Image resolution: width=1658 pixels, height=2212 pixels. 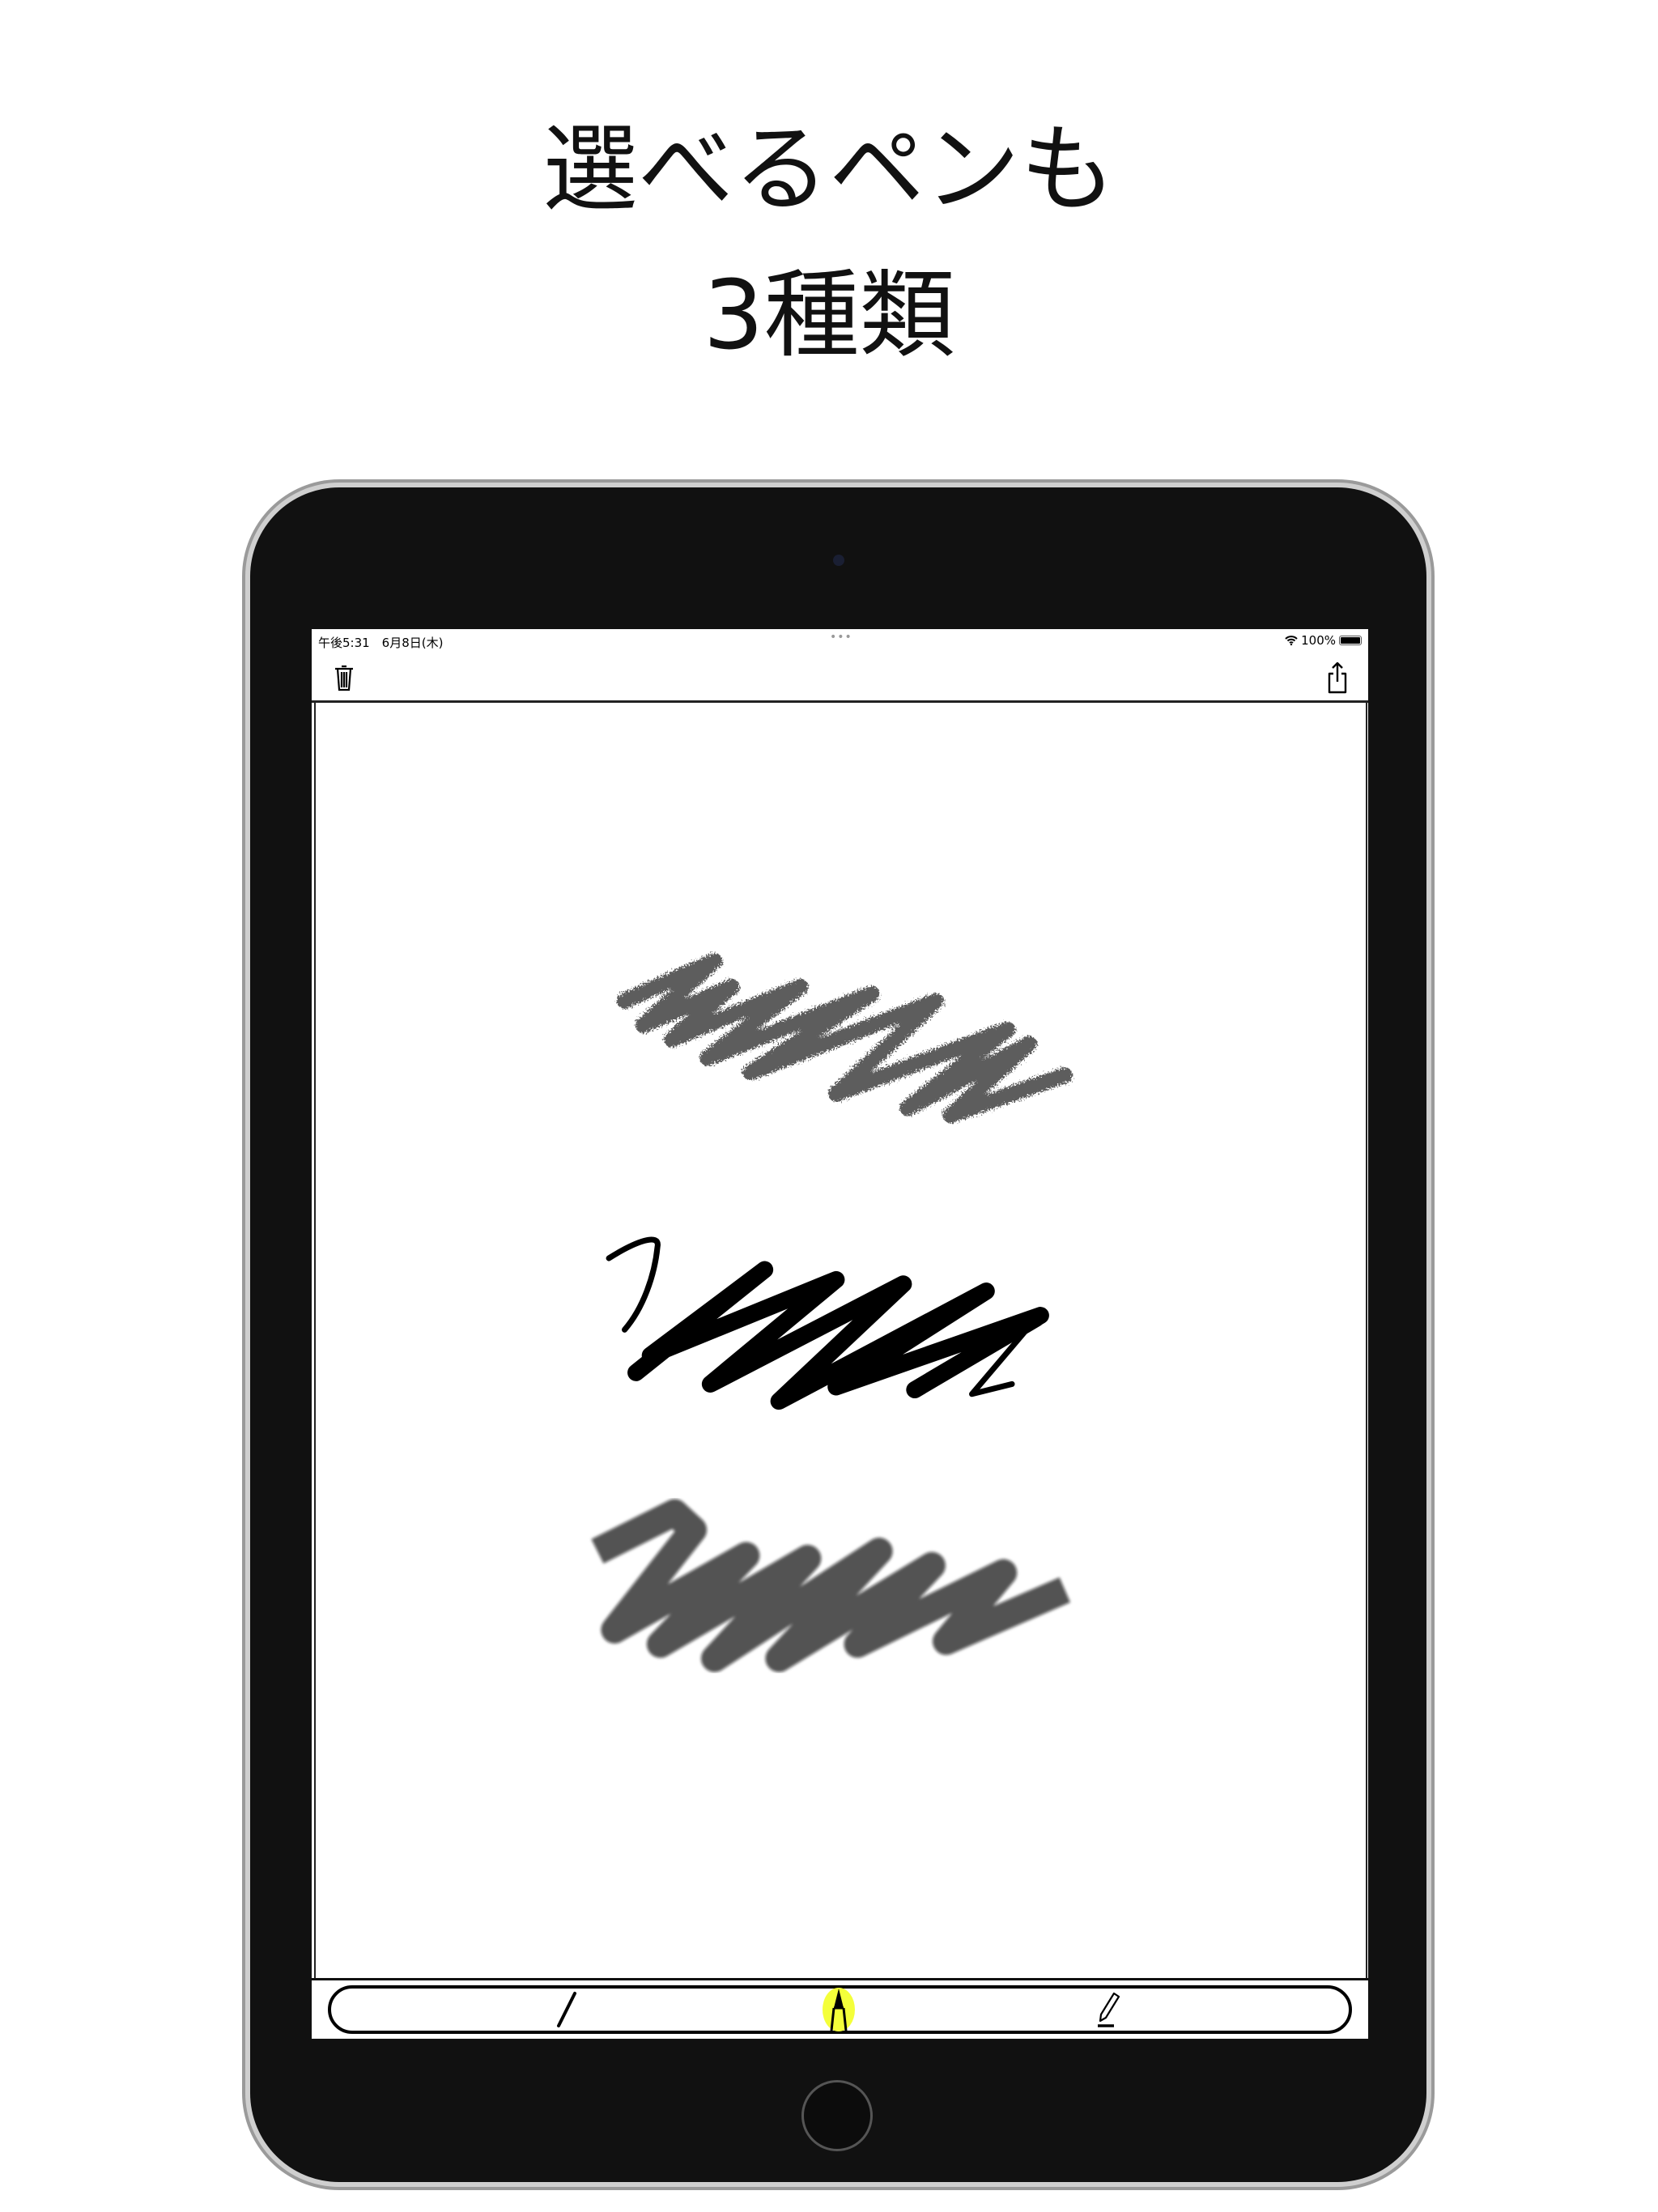 What do you see at coordinates (381, 643) in the screenshot?
I see `status-time-date: 午後5:31 6月8日(木)` at bounding box center [381, 643].